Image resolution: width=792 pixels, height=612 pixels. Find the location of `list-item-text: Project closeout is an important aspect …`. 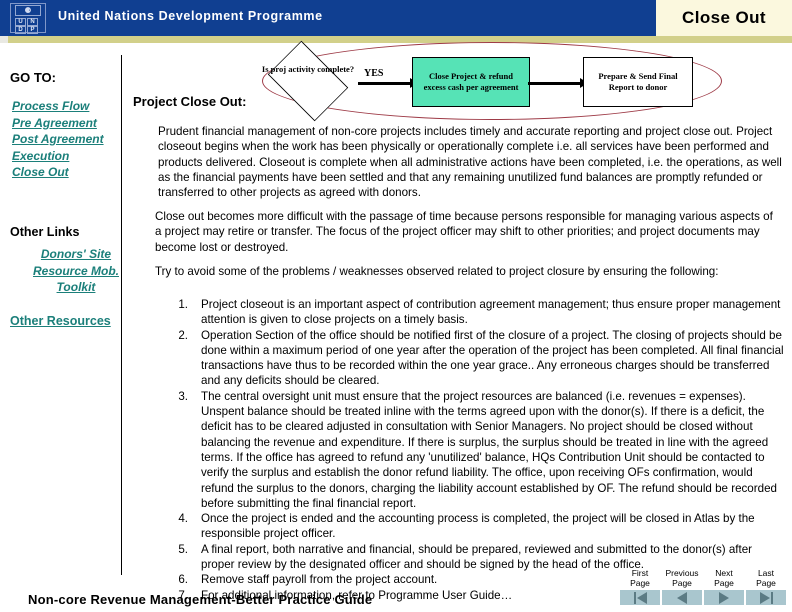

list-item-text: Project closeout is an important aspect … is located at coordinates (491, 312).